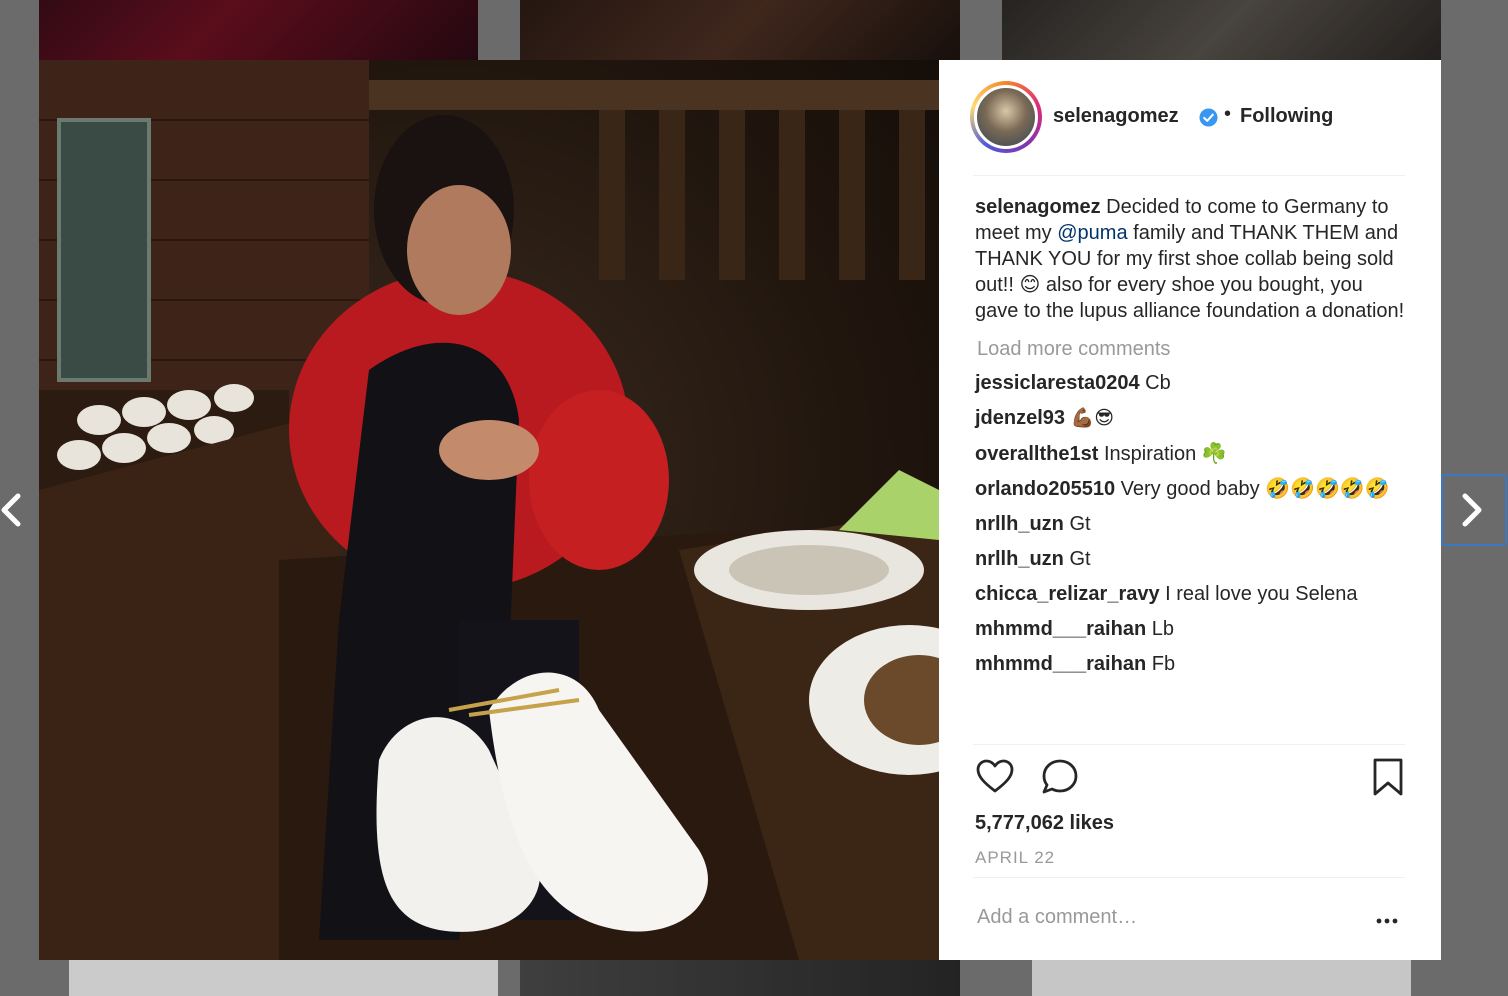  Describe the element at coordinates (1255, 489) in the screenshot. I see `comment-text: Very good baby 🤣🤣🤣🤣🤣` at that location.